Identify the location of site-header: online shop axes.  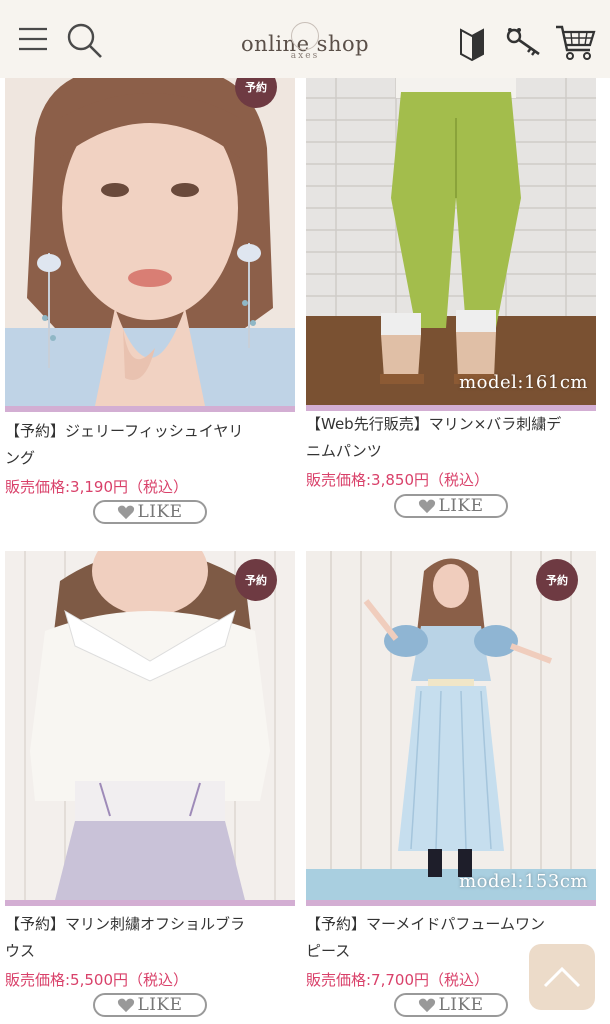
(305, 39).